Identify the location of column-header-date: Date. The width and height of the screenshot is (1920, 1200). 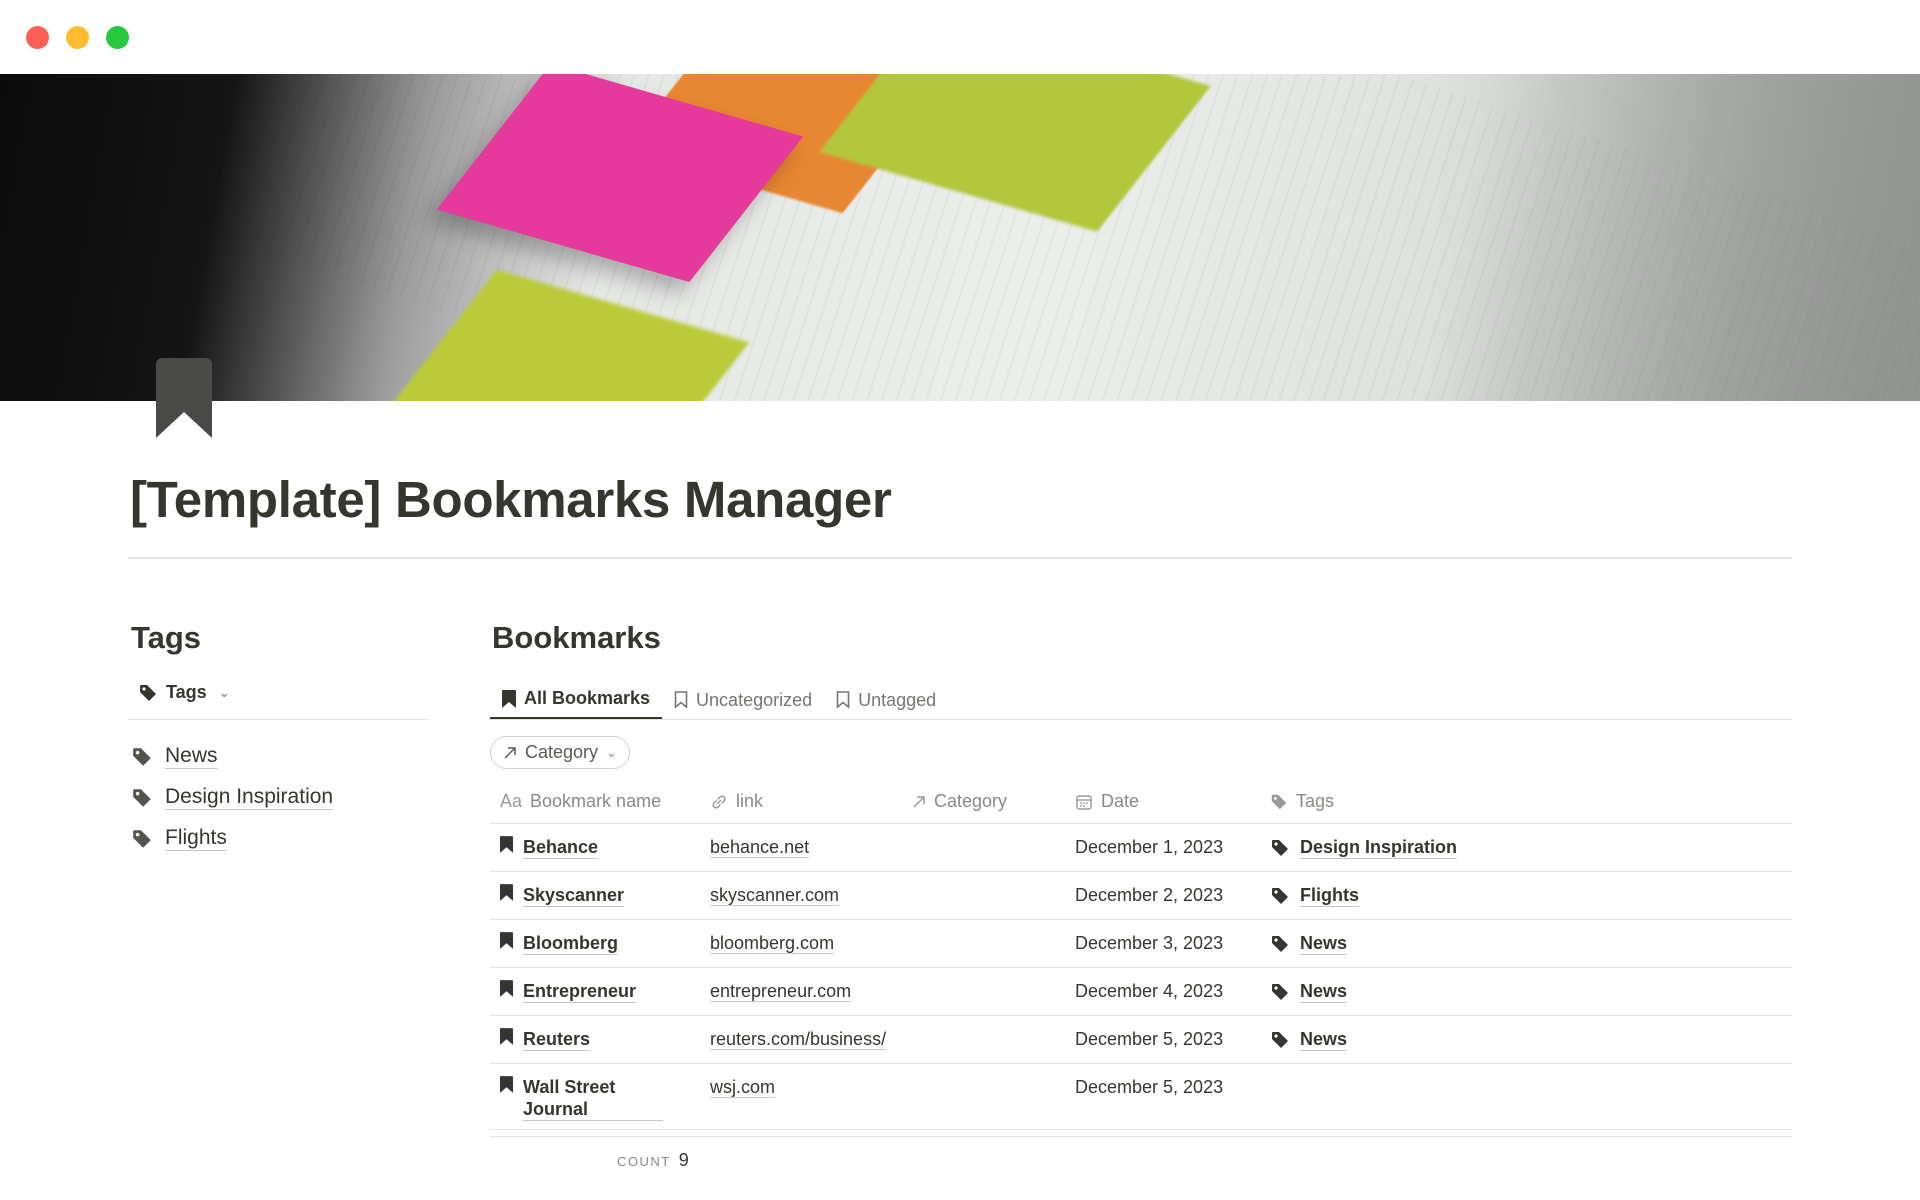
(1167, 801).